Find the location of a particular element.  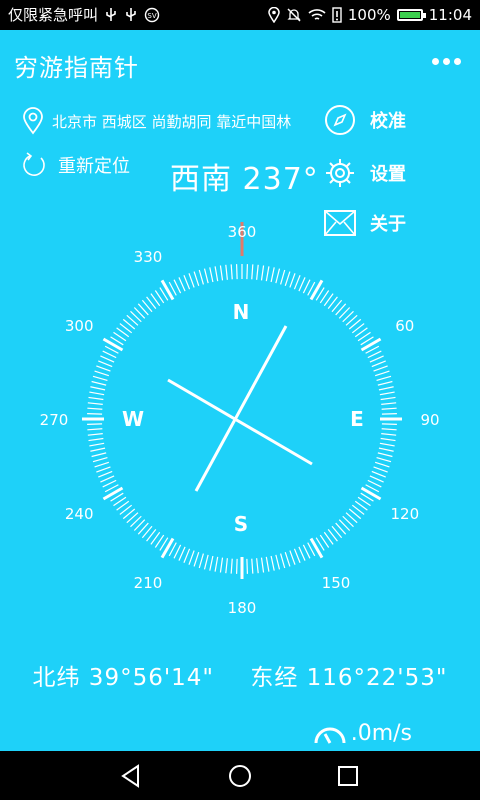

degree-label: 360 is located at coordinates (242, 232).